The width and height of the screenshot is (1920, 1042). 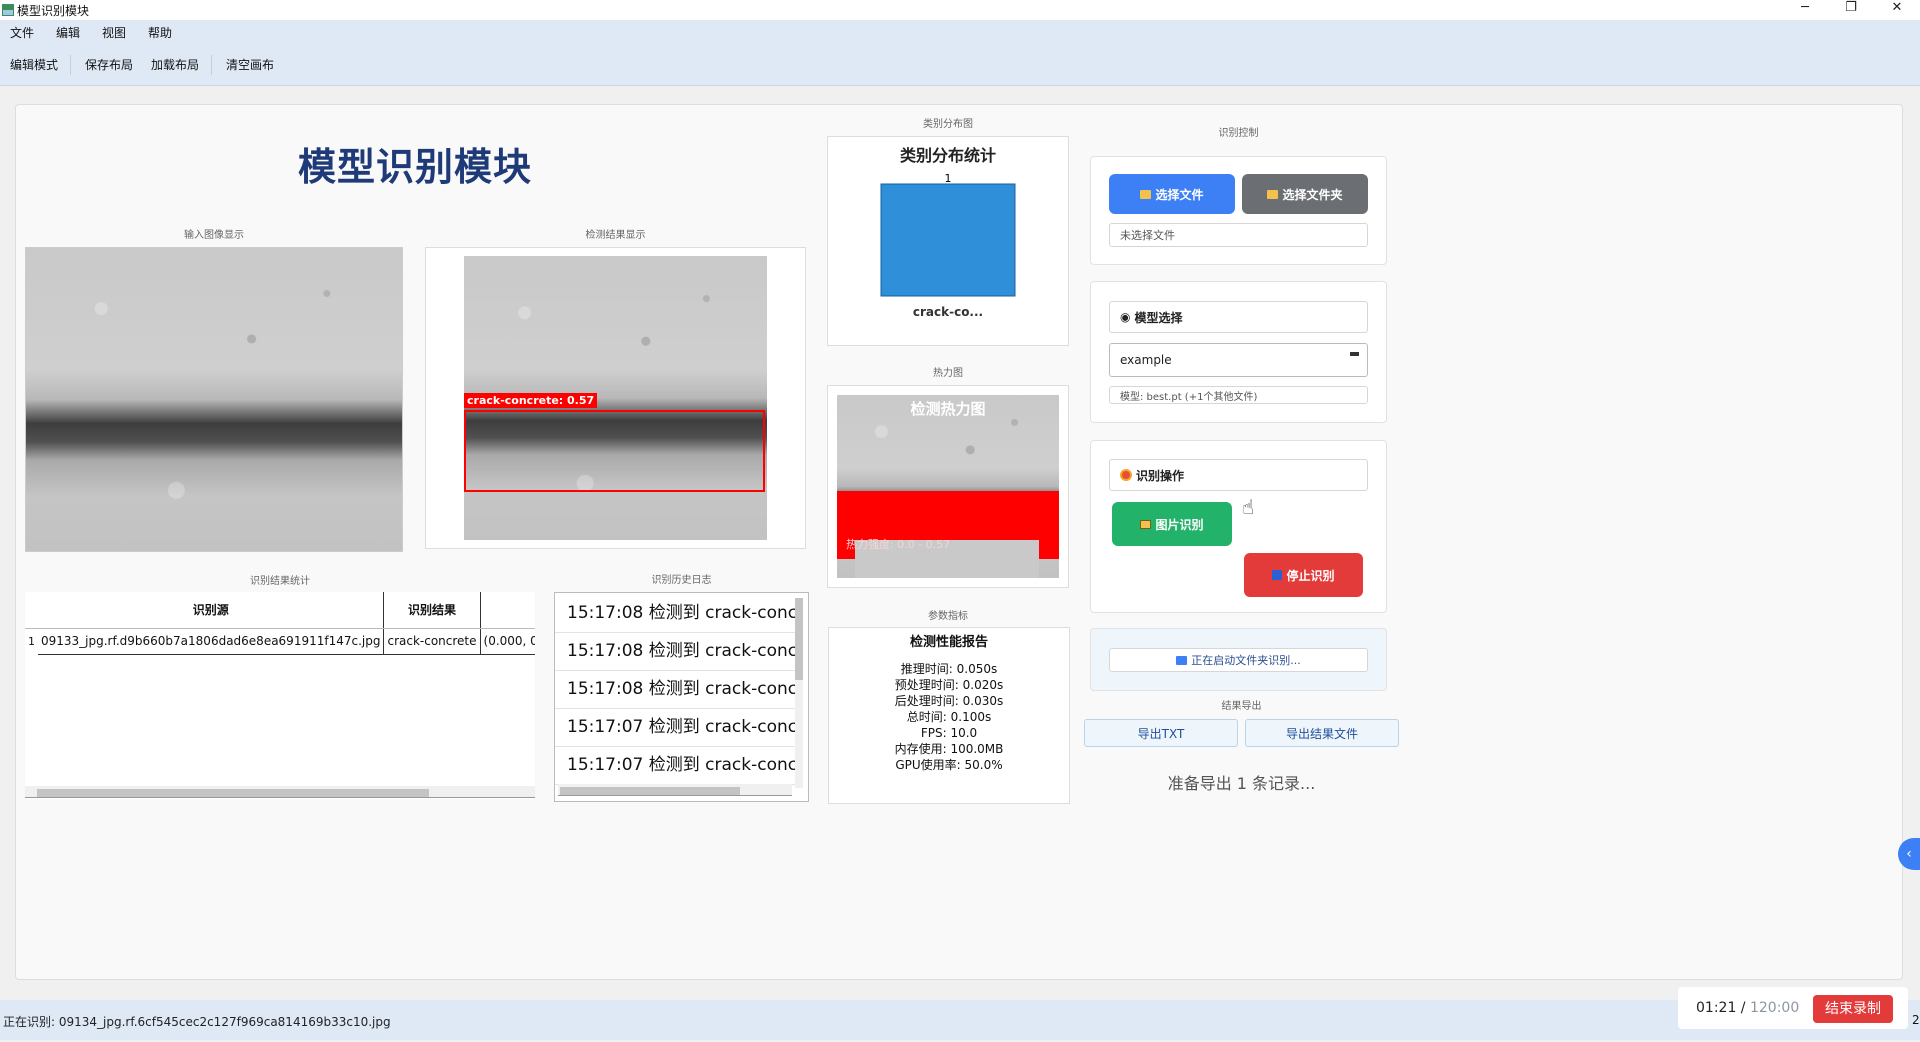 I want to click on menu-help: 帮助, so click(x=161, y=32).